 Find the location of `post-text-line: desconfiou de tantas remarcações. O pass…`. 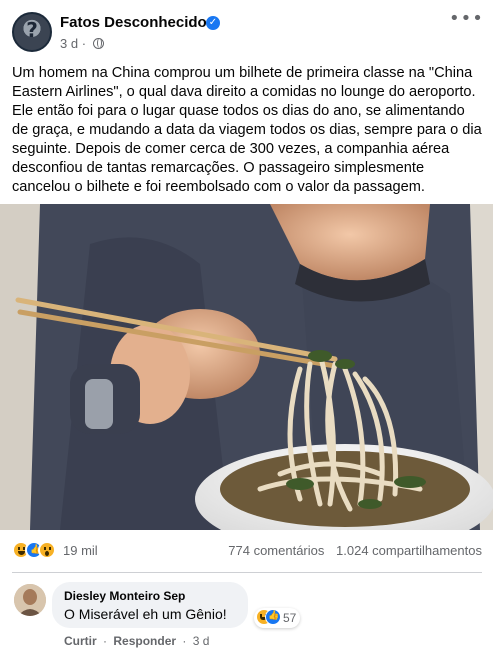

post-text-line: desconfiou de tantas remarcações. O pass… is located at coordinates (218, 168).